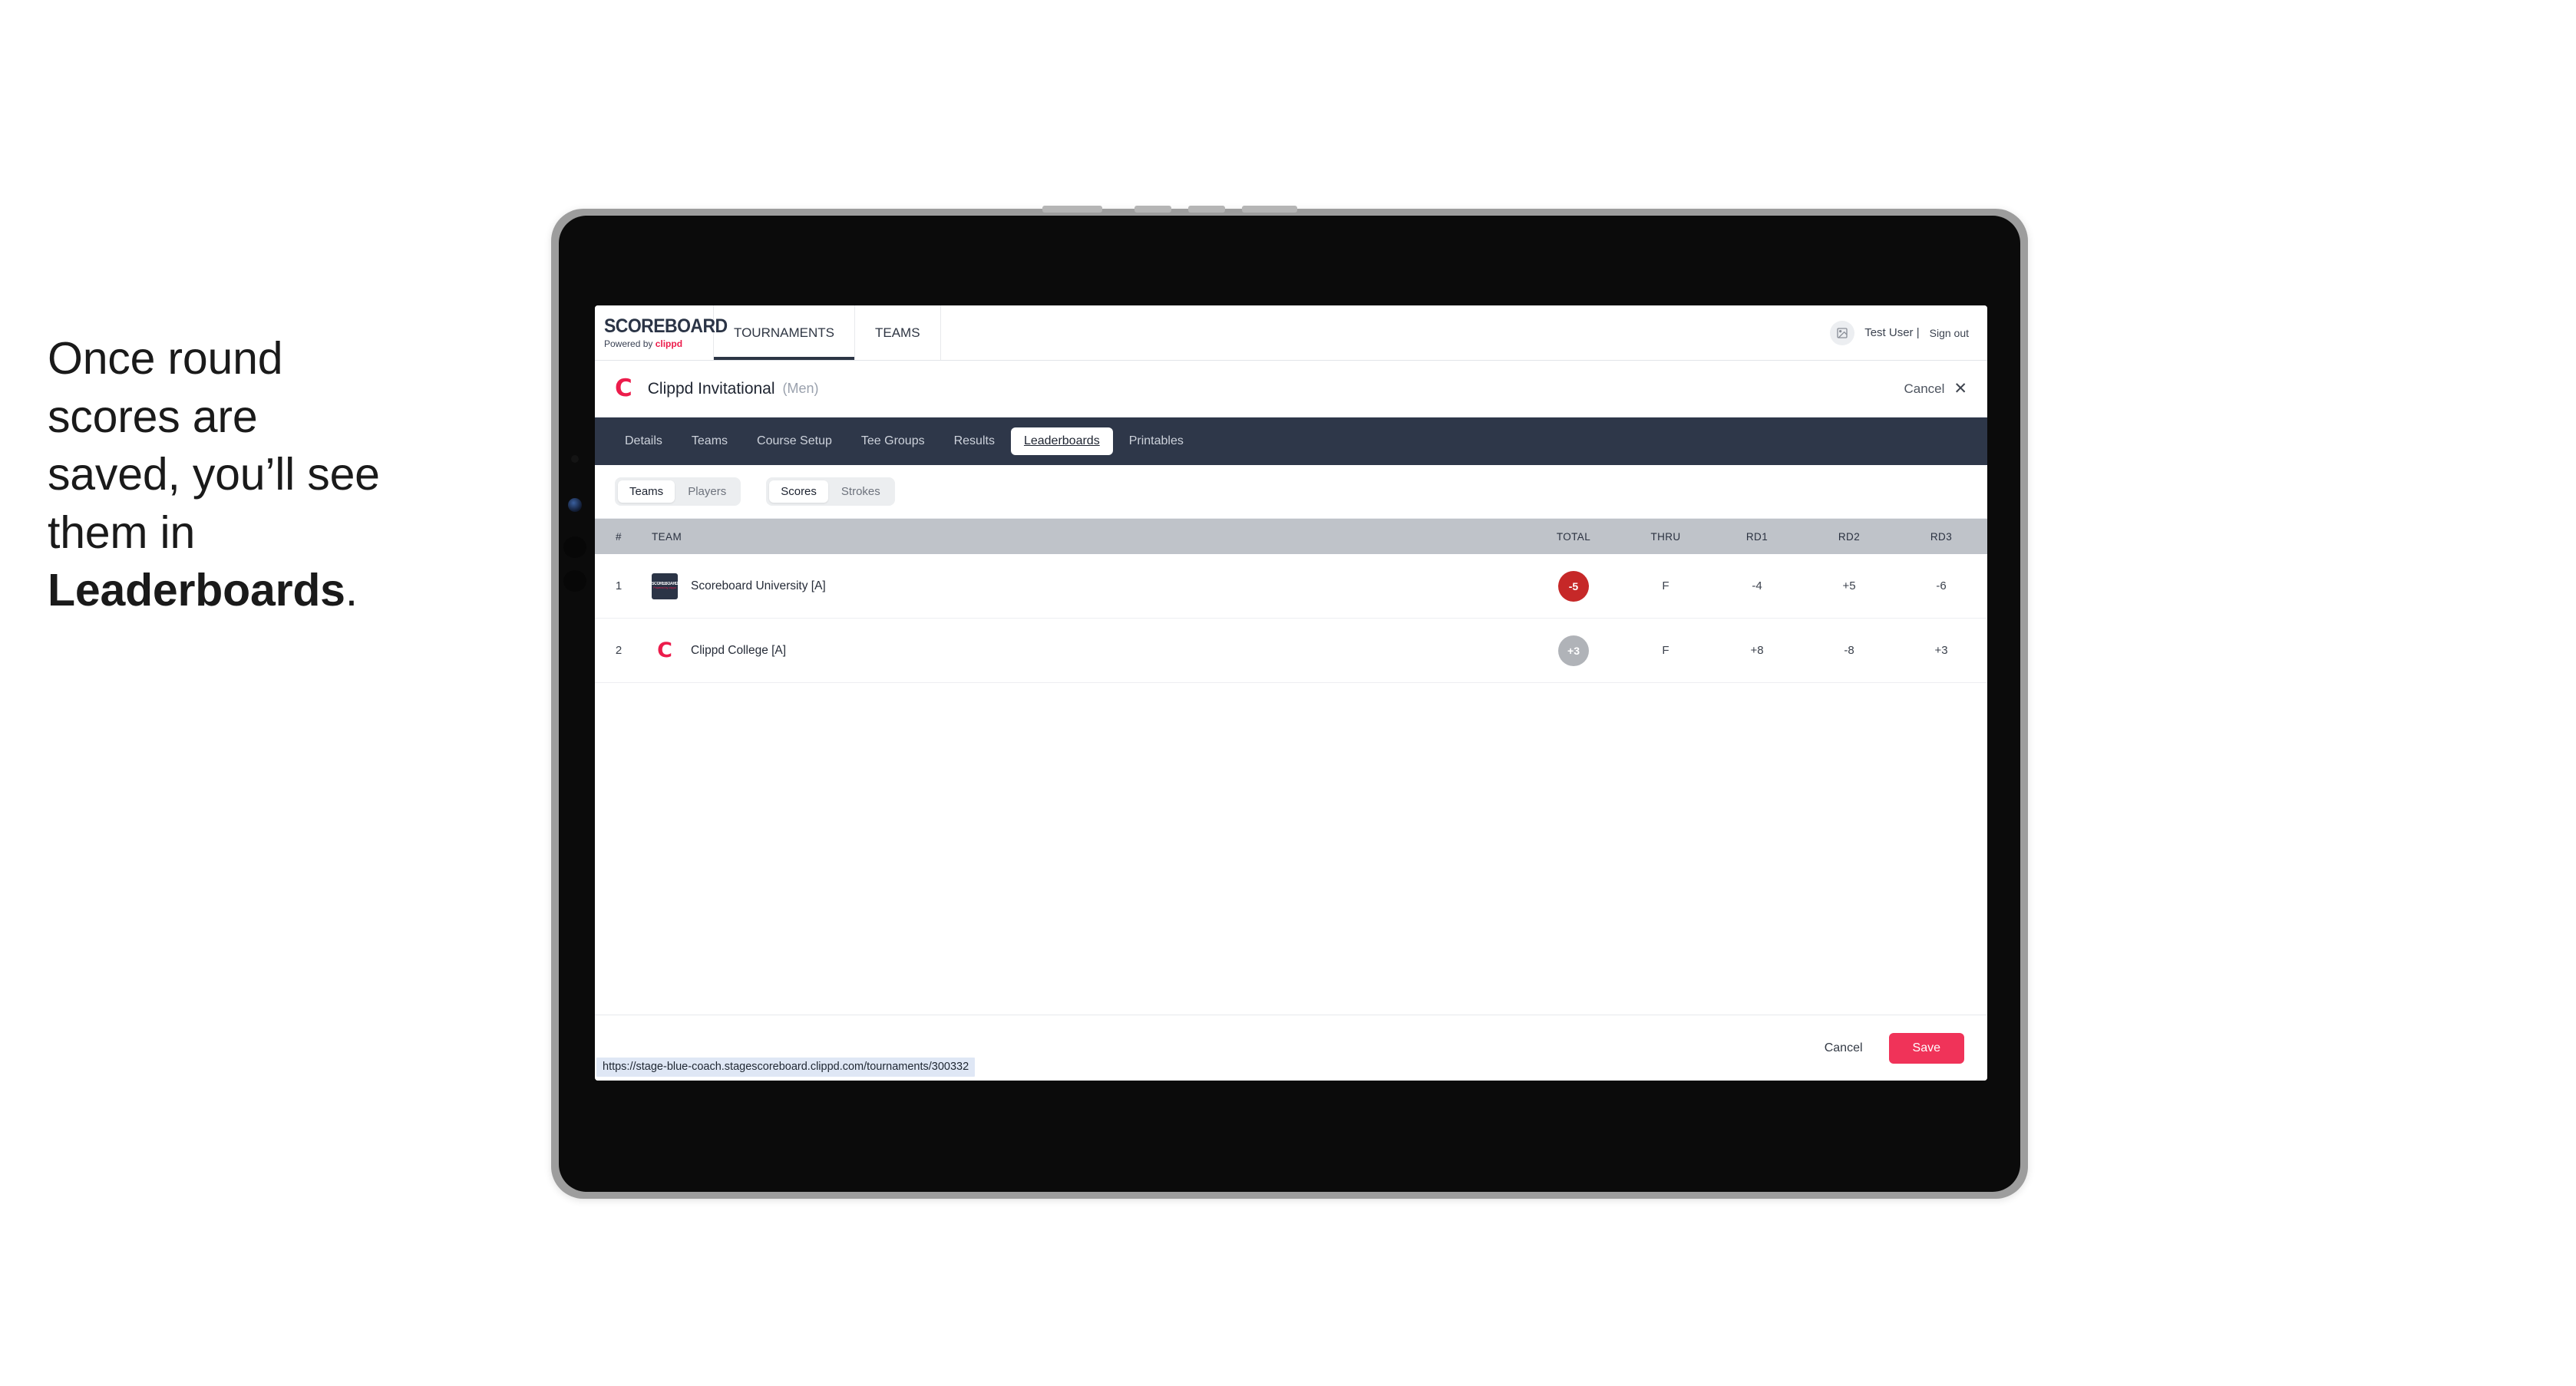 The image size is (2576, 1386). Describe the element at coordinates (739, 650) in the screenshot. I see `row-team-name: Clippd College [A]` at that location.